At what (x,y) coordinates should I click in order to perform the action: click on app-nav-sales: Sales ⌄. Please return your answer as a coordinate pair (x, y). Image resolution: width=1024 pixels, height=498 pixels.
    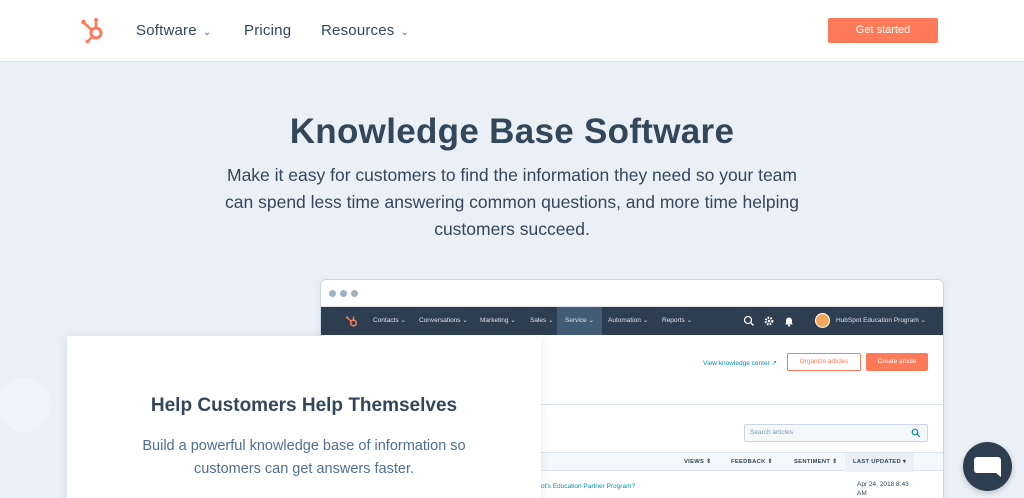
    Looking at the image, I should click on (542, 320).